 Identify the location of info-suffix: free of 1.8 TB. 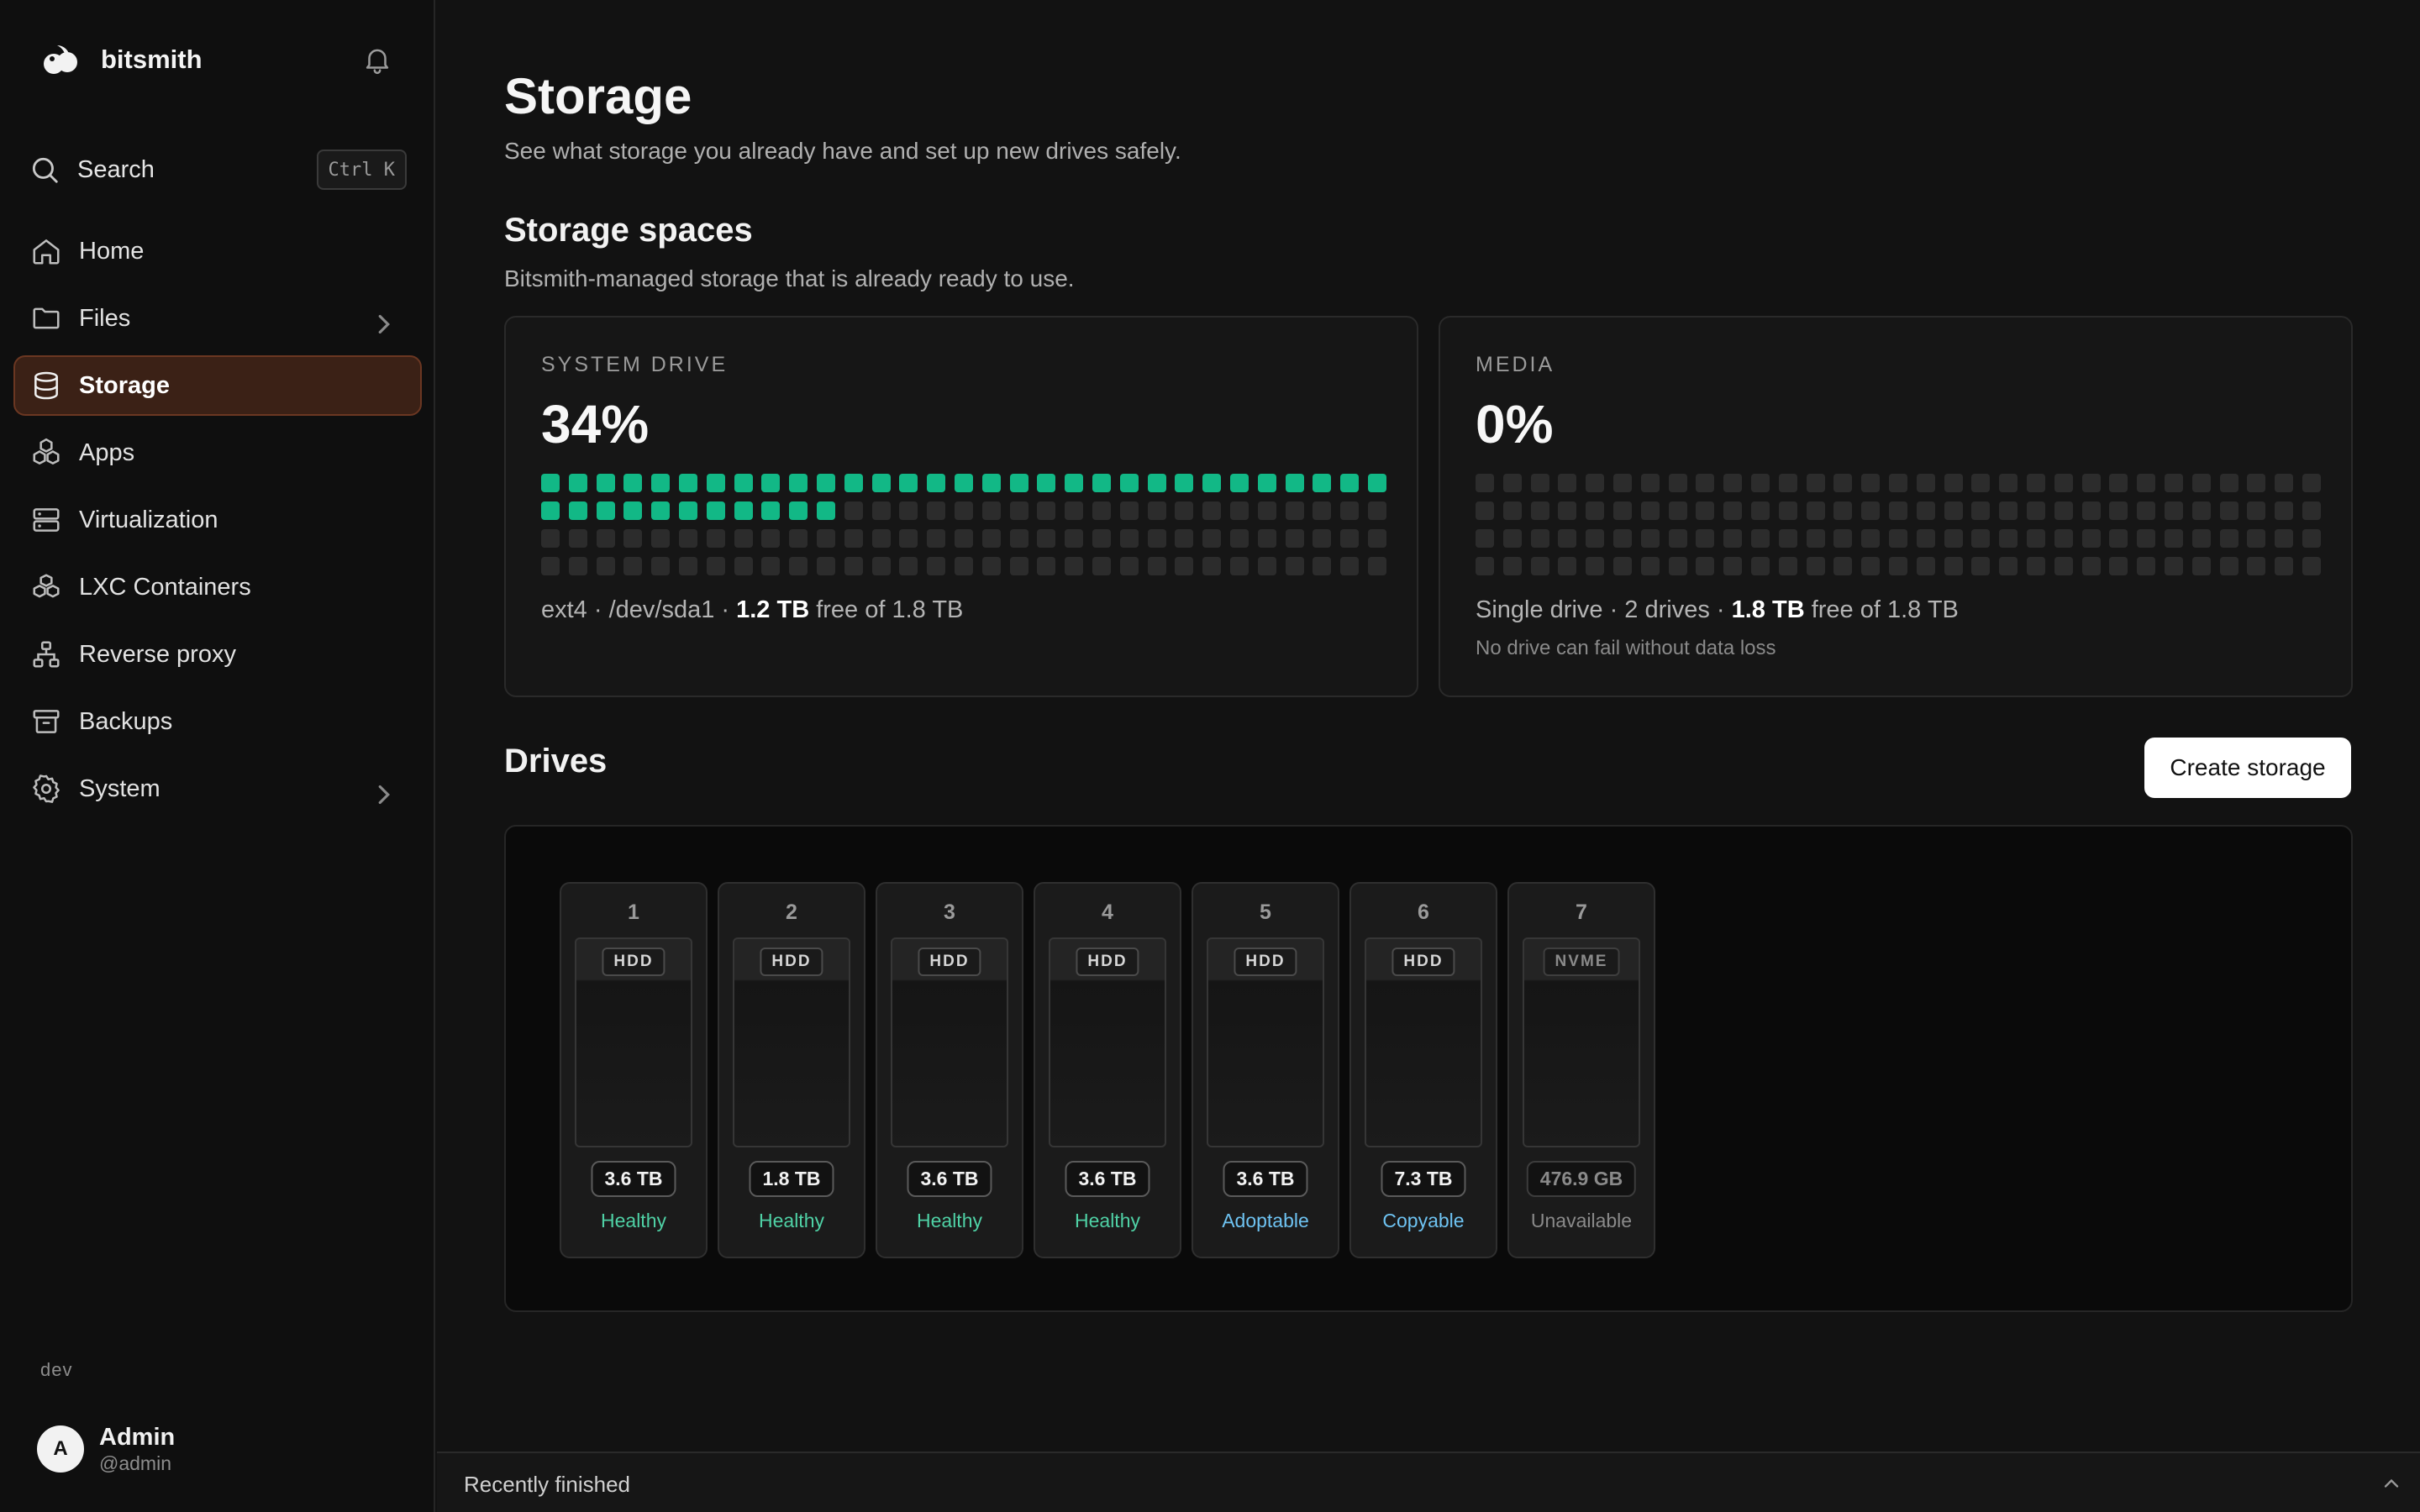
(1881, 609).